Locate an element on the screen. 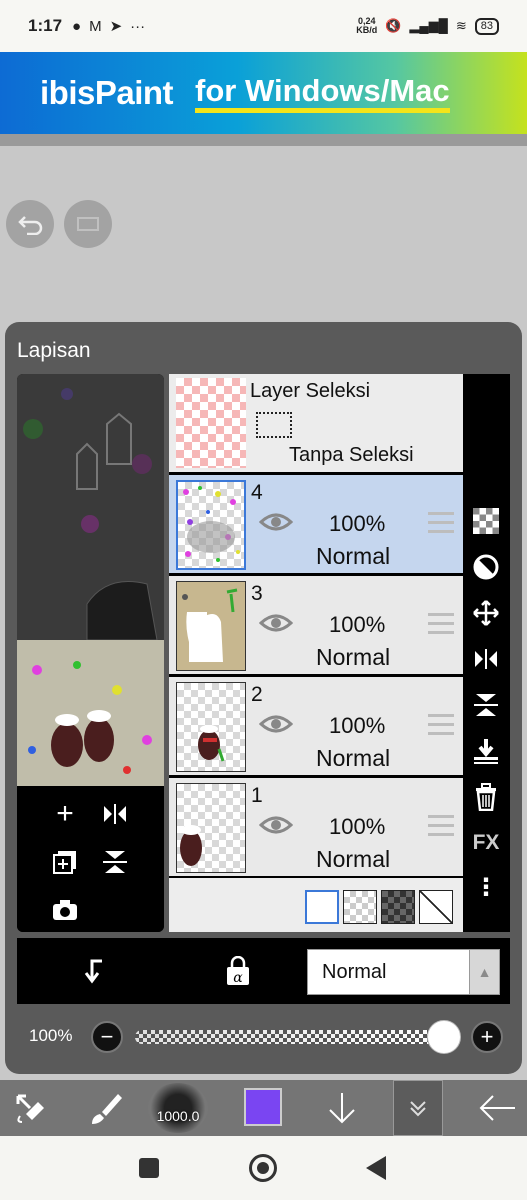 This screenshot has height=1200, width=527. layer-down-button is located at coordinates (342, 1108).